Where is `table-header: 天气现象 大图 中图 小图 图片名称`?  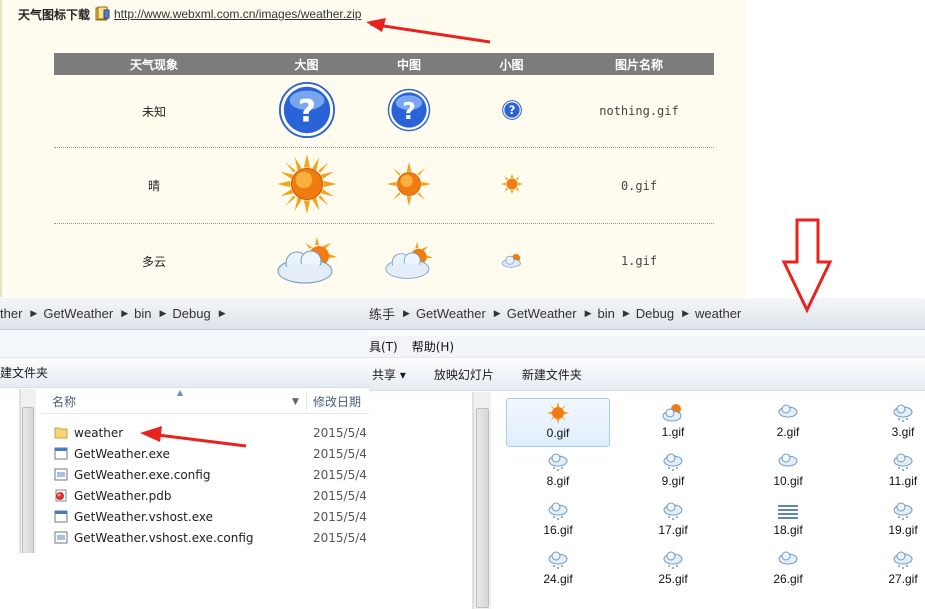
table-header: 天气现象 大图 中图 小图 图片名称 is located at coordinates (384, 64).